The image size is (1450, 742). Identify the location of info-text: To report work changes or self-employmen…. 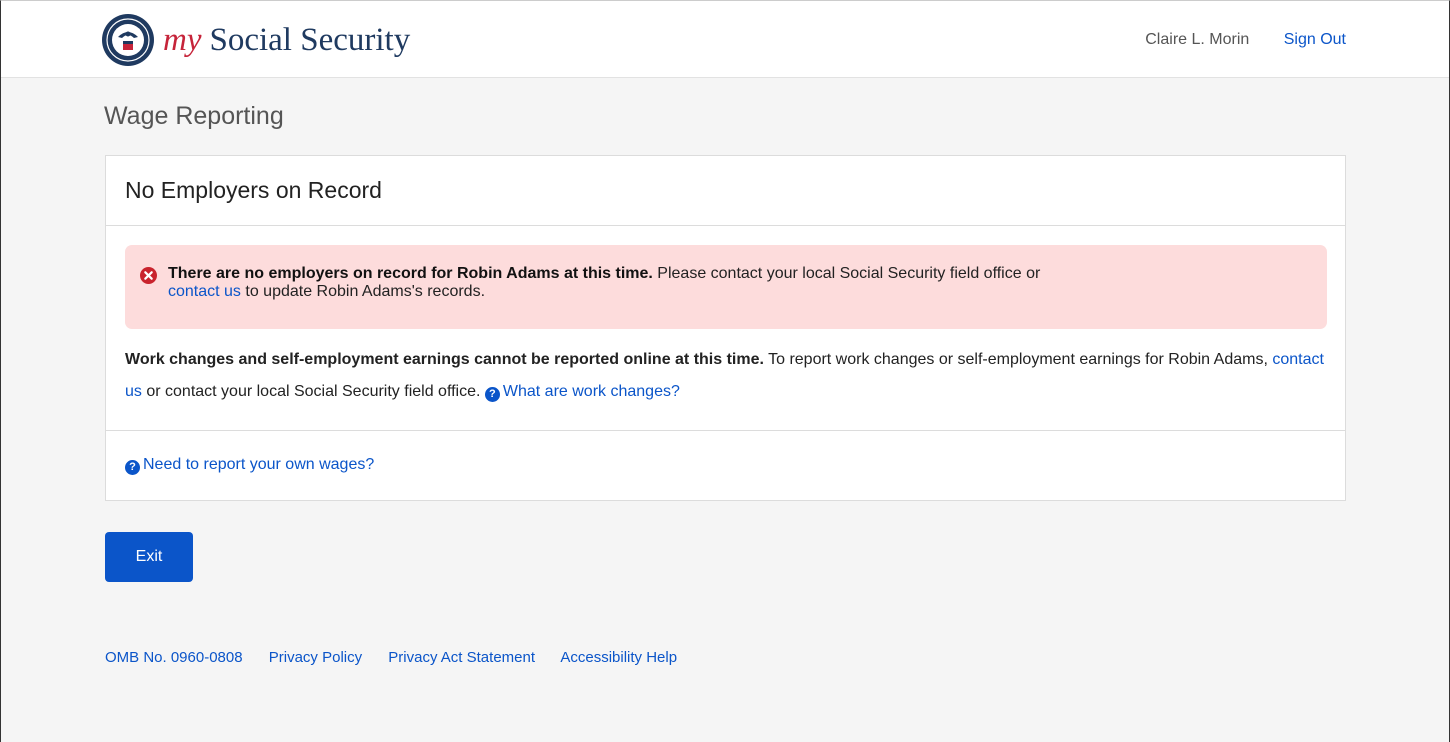
(1018, 359).